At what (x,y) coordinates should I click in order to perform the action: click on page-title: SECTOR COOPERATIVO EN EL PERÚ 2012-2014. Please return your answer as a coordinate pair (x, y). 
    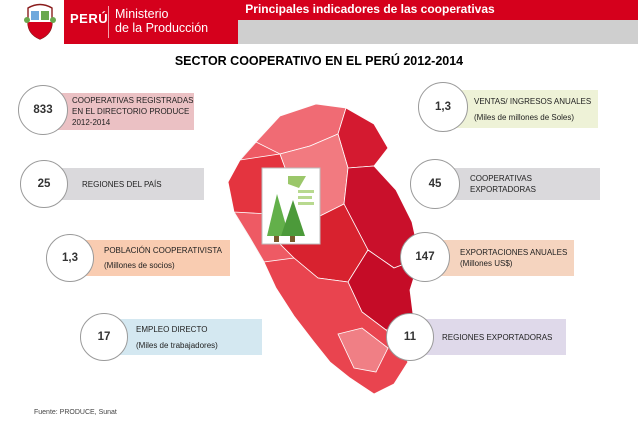
    Looking at the image, I should click on (319, 61).